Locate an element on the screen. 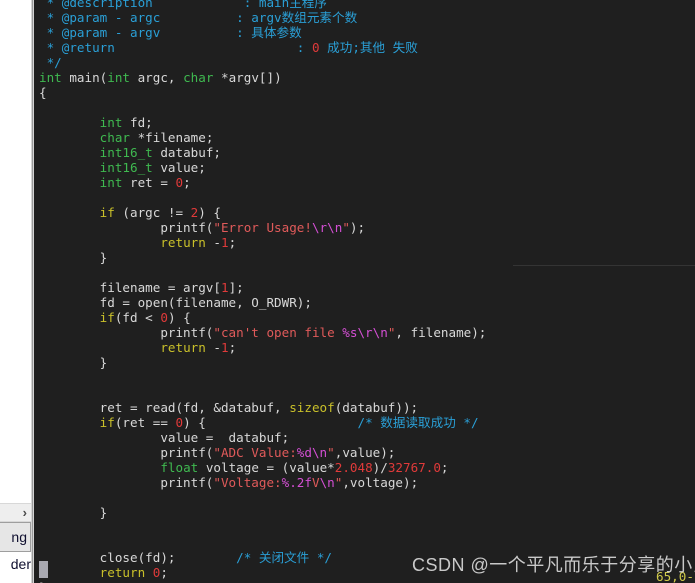 This screenshot has width=695, height=583. code-token: 2.048 is located at coordinates (353, 467).